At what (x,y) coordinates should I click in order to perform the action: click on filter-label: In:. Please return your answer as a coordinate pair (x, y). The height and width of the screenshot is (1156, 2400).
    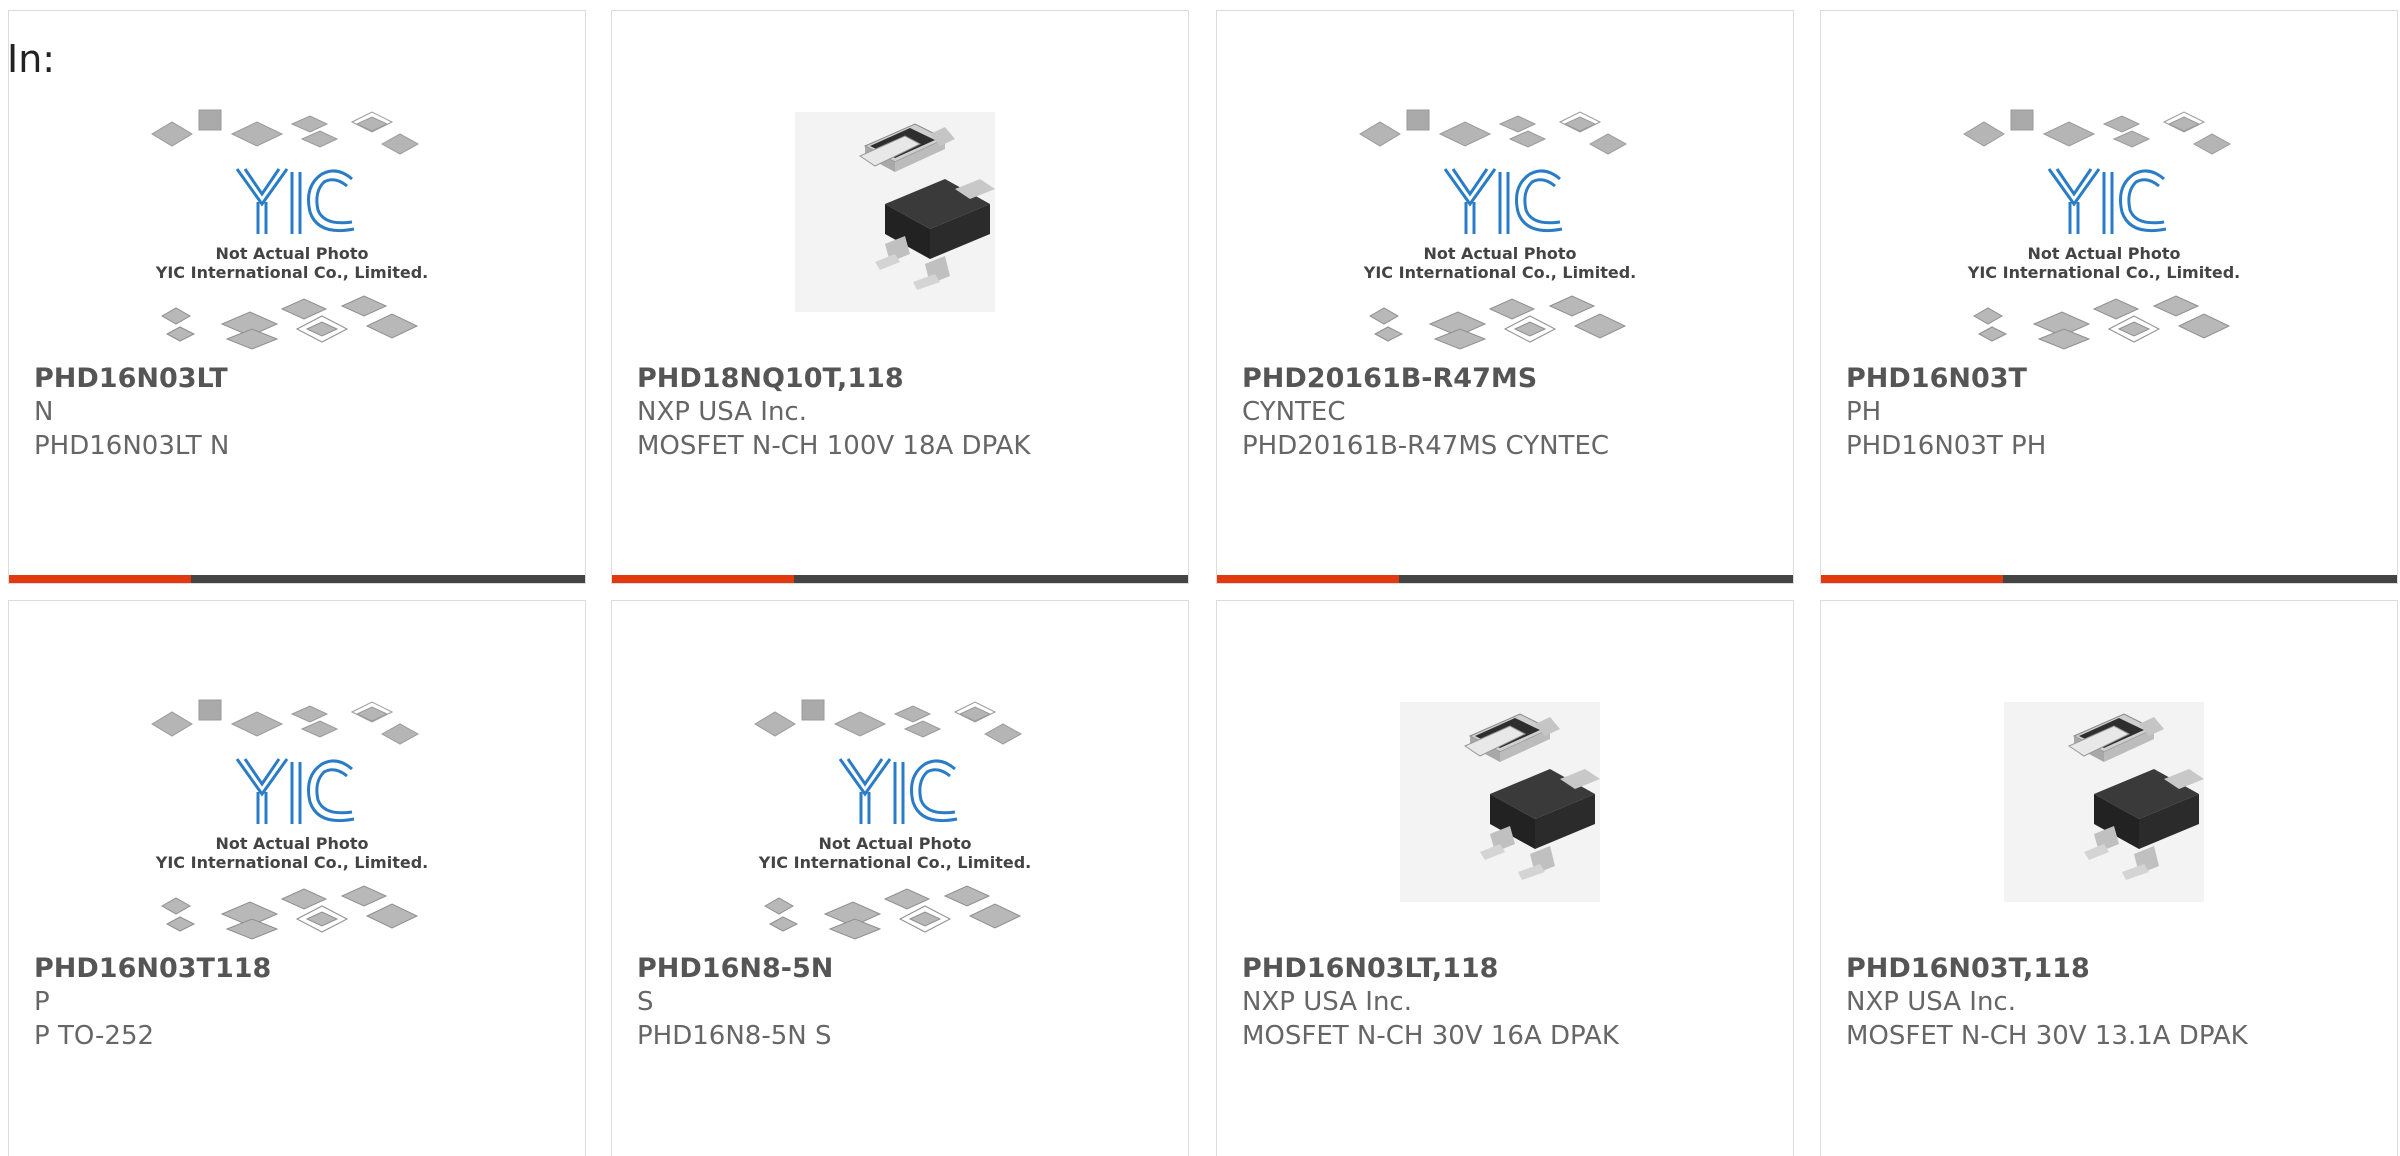
    Looking at the image, I should click on (31, 59).